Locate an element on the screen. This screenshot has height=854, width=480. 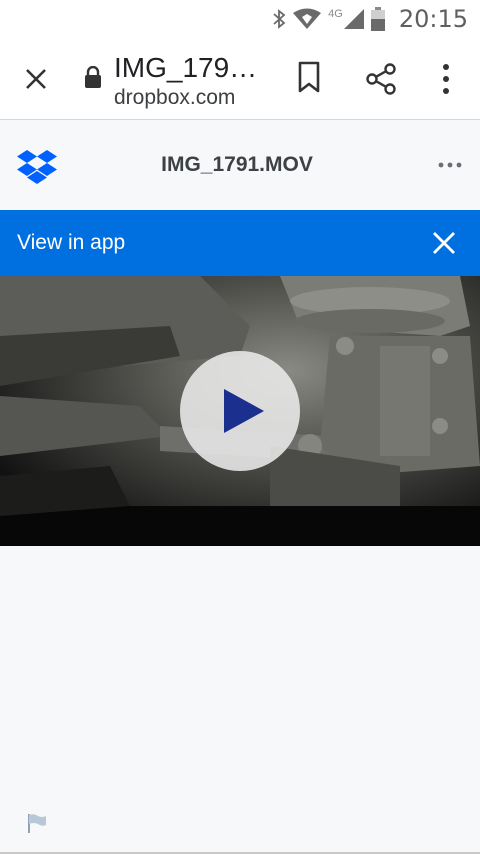
lock-icon is located at coordinates (93, 77).